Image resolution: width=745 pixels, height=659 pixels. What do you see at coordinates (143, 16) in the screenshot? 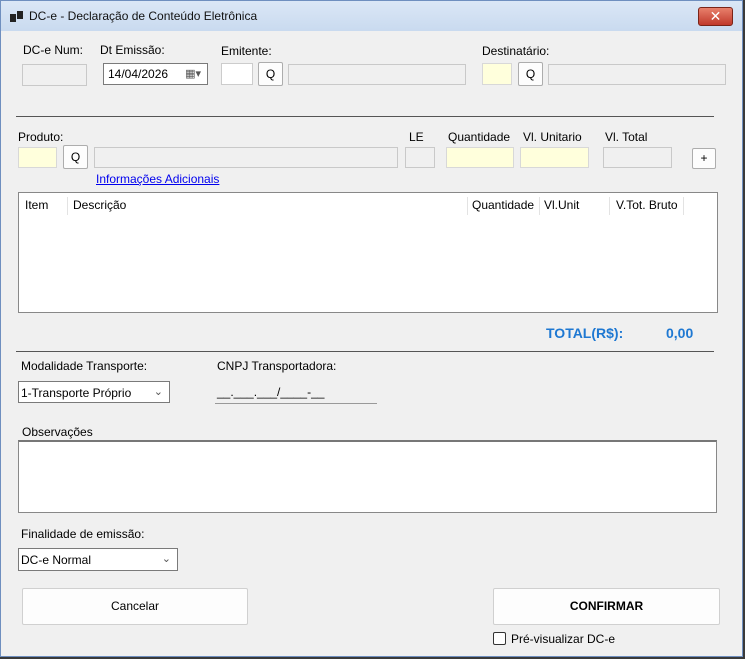
I see `window-title: DC-e - Declaração de Conteúdo Eletrônica` at bounding box center [143, 16].